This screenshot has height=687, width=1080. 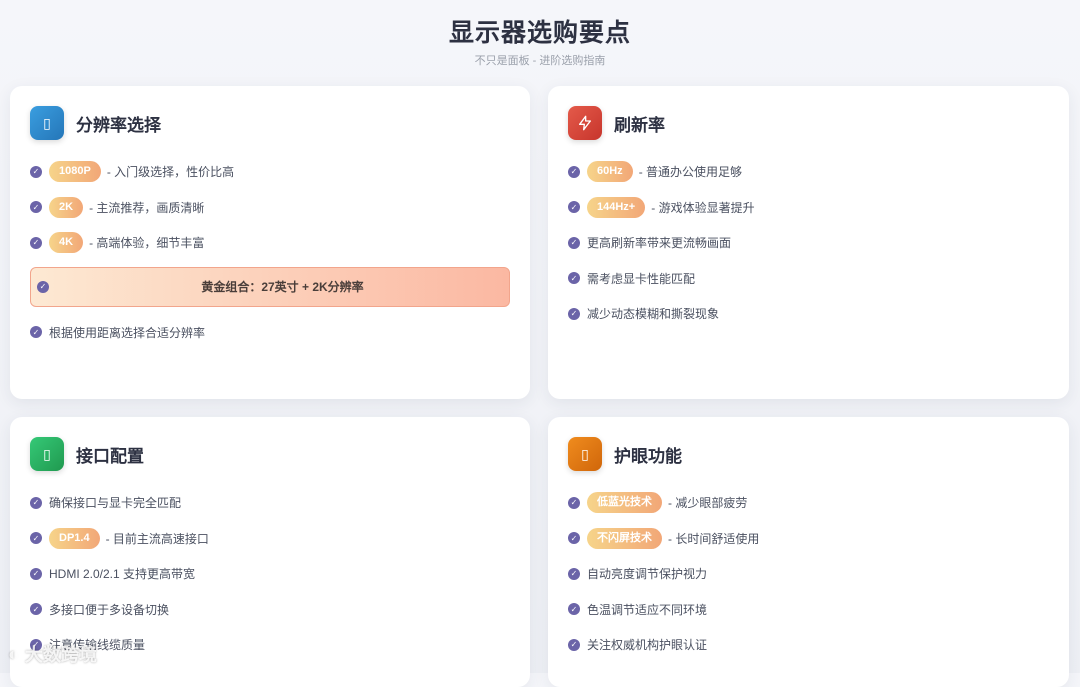 What do you see at coordinates (818, 645) in the screenshot?
I see `list-item: ✓ 关注权威机构护眼认证` at bounding box center [818, 645].